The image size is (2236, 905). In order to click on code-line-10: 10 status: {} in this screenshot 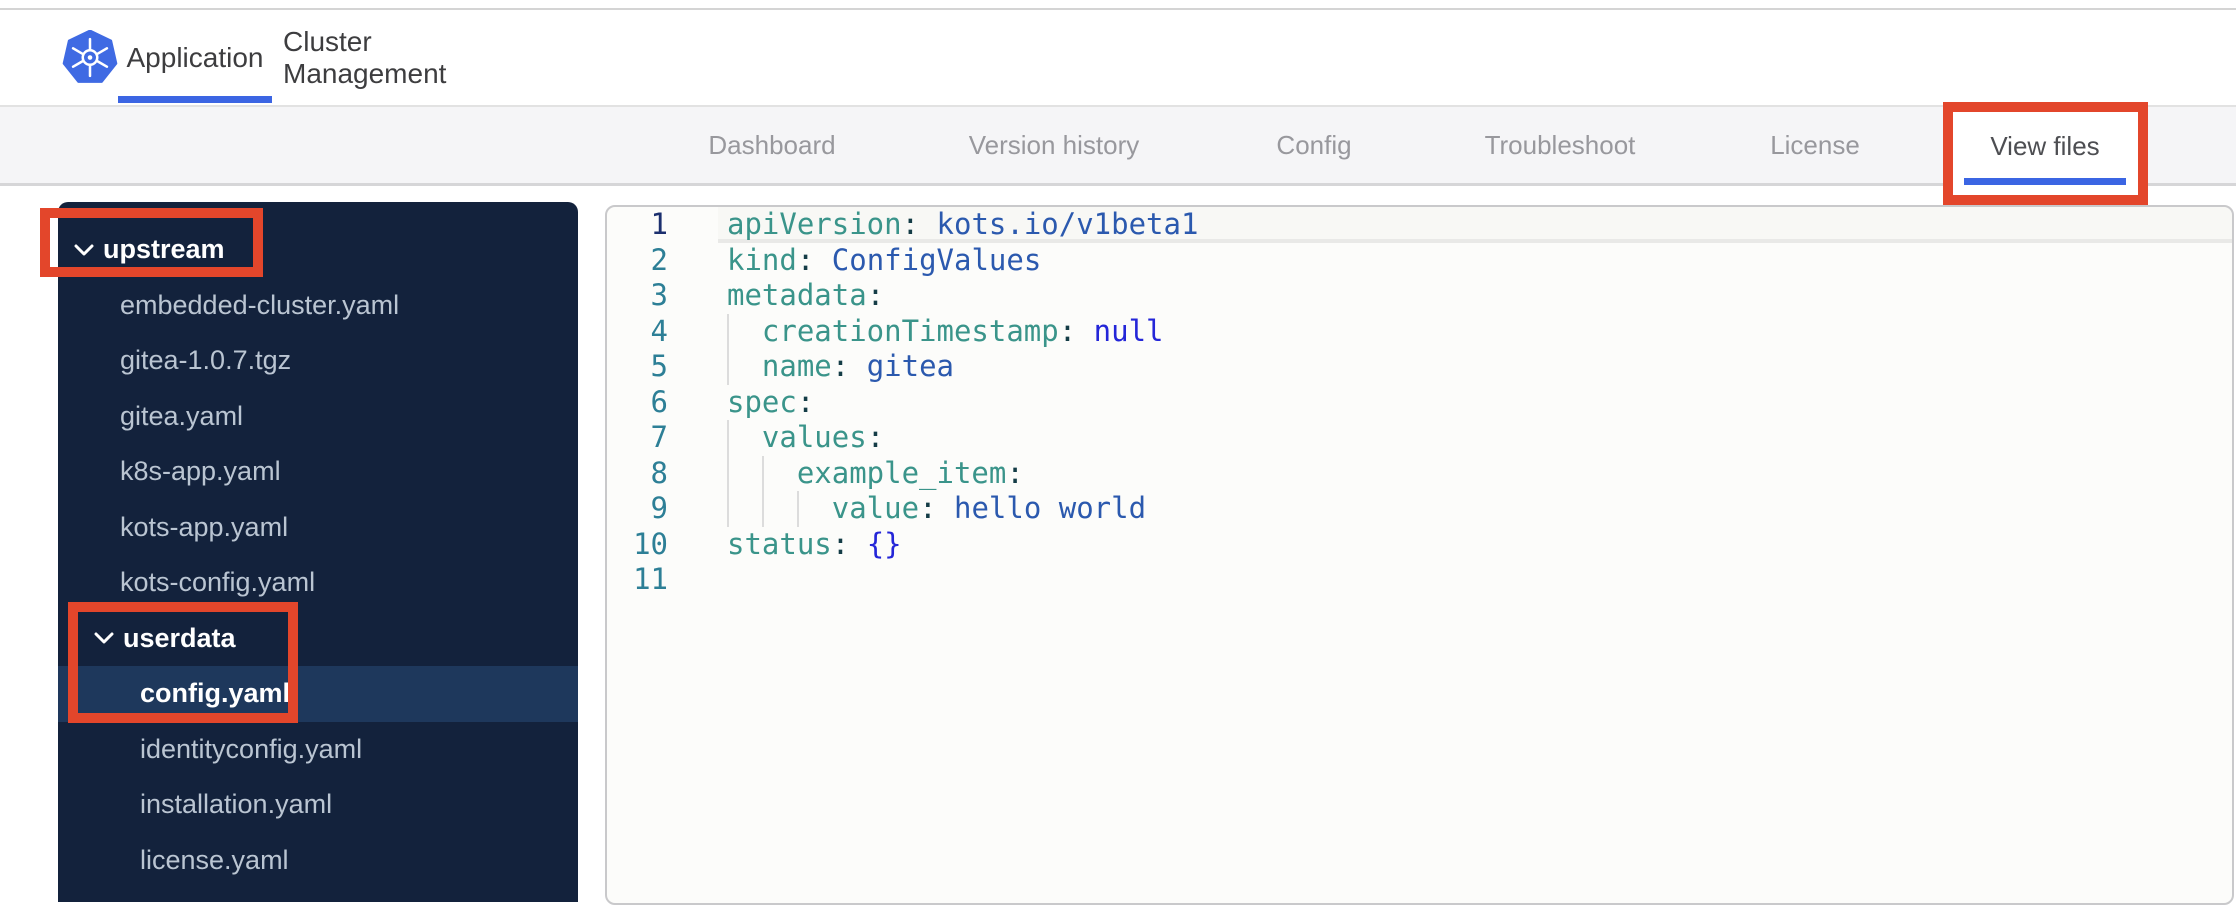, I will do `click(1419, 545)`.